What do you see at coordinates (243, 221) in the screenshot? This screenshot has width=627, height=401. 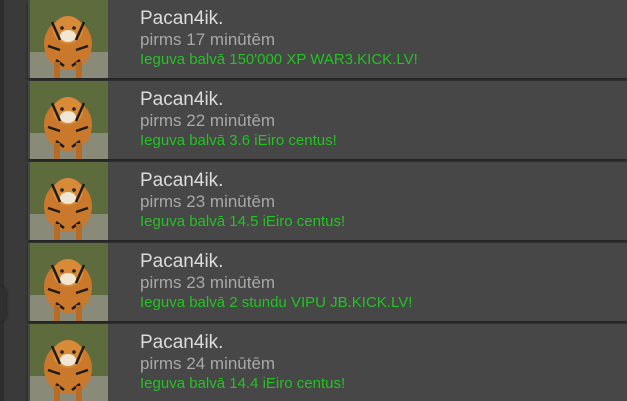 I see `prize-text: Ieguva balvā 14.5 iEiro centus!` at bounding box center [243, 221].